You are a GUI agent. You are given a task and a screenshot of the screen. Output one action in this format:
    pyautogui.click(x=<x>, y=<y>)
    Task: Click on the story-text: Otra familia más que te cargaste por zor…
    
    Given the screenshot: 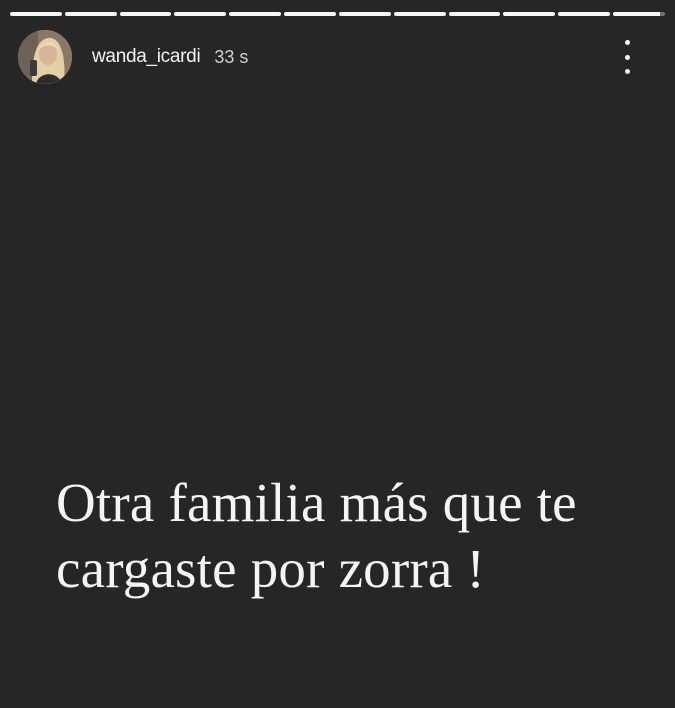 What is the action you would take?
    pyautogui.click(x=316, y=535)
    